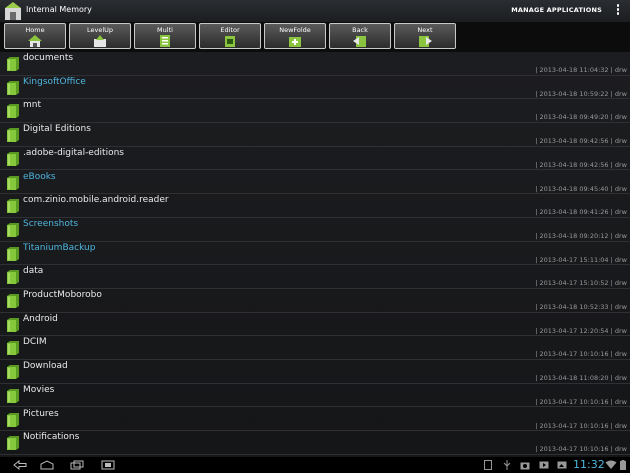  Describe the element at coordinates (100, 41) in the screenshot. I see `level-up-icon` at that location.